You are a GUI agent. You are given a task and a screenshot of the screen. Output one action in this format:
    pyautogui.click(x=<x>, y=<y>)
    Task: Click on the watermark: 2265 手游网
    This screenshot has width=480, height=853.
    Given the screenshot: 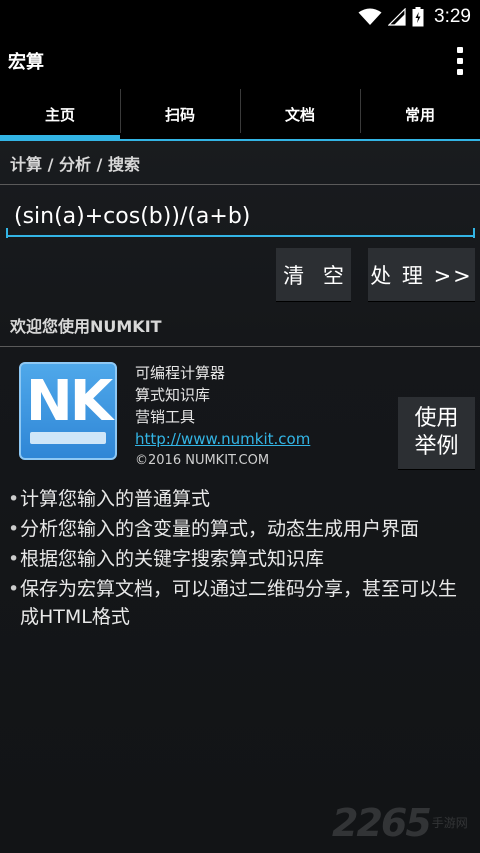 What is the action you would take?
    pyautogui.click(x=405, y=823)
    